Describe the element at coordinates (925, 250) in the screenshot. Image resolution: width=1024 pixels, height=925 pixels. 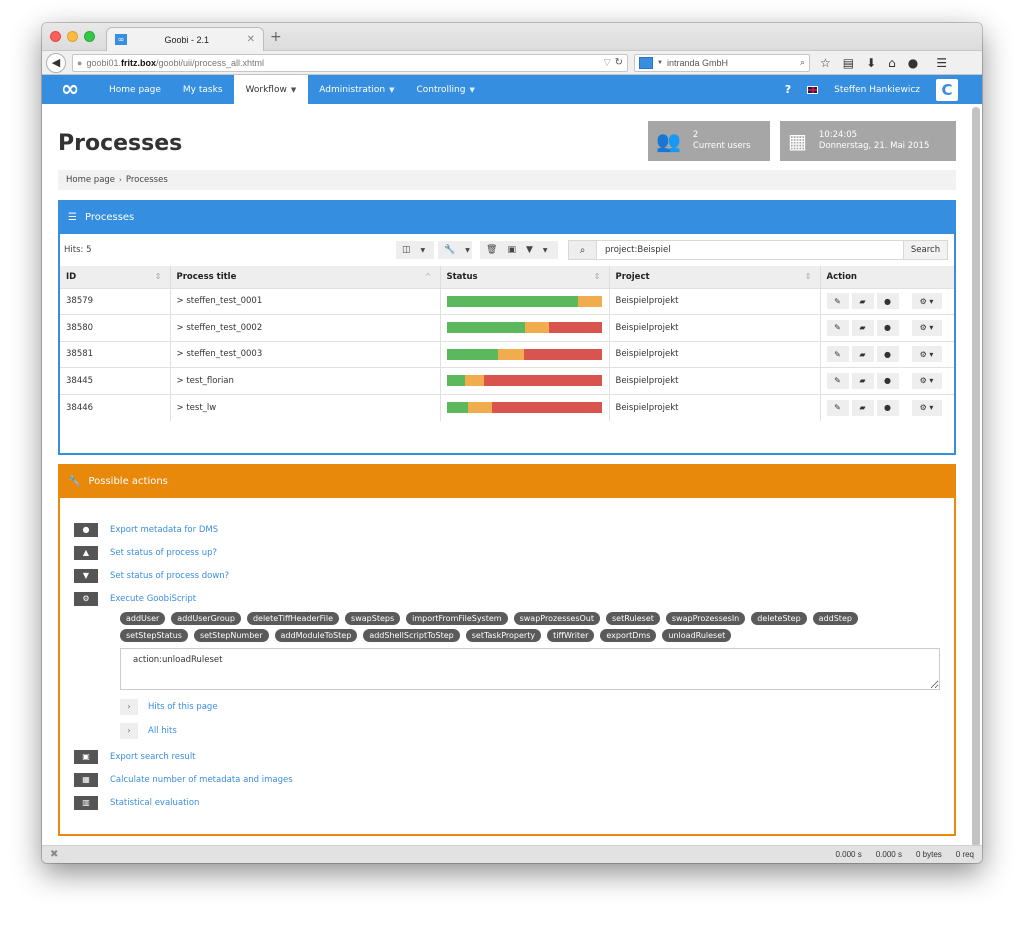
I see `search-button: Search` at that location.